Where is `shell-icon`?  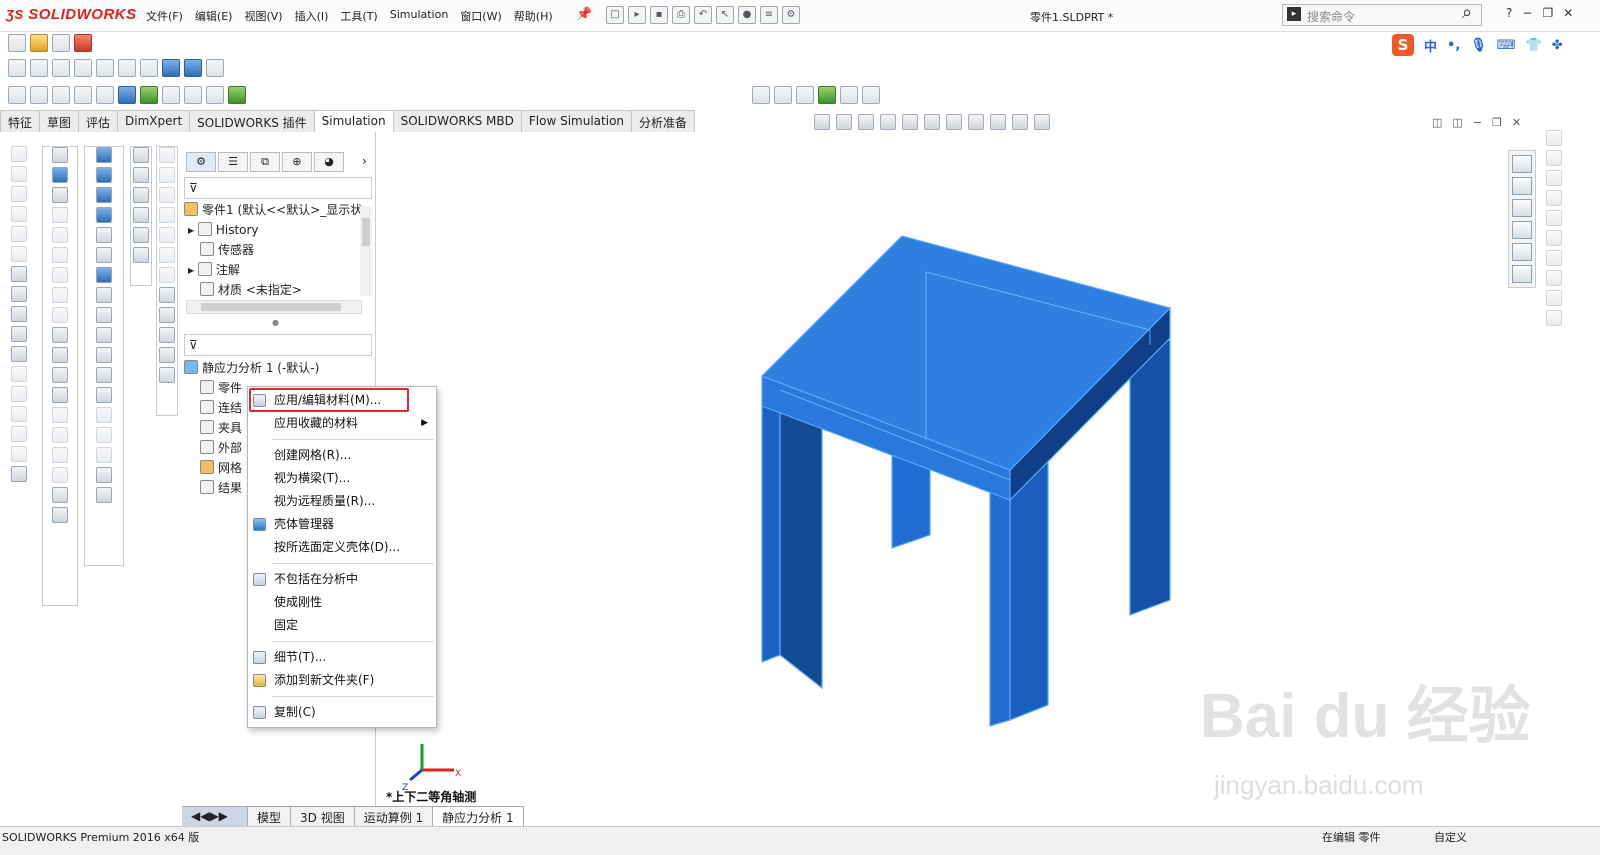
shell-icon is located at coordinates (259, 524).